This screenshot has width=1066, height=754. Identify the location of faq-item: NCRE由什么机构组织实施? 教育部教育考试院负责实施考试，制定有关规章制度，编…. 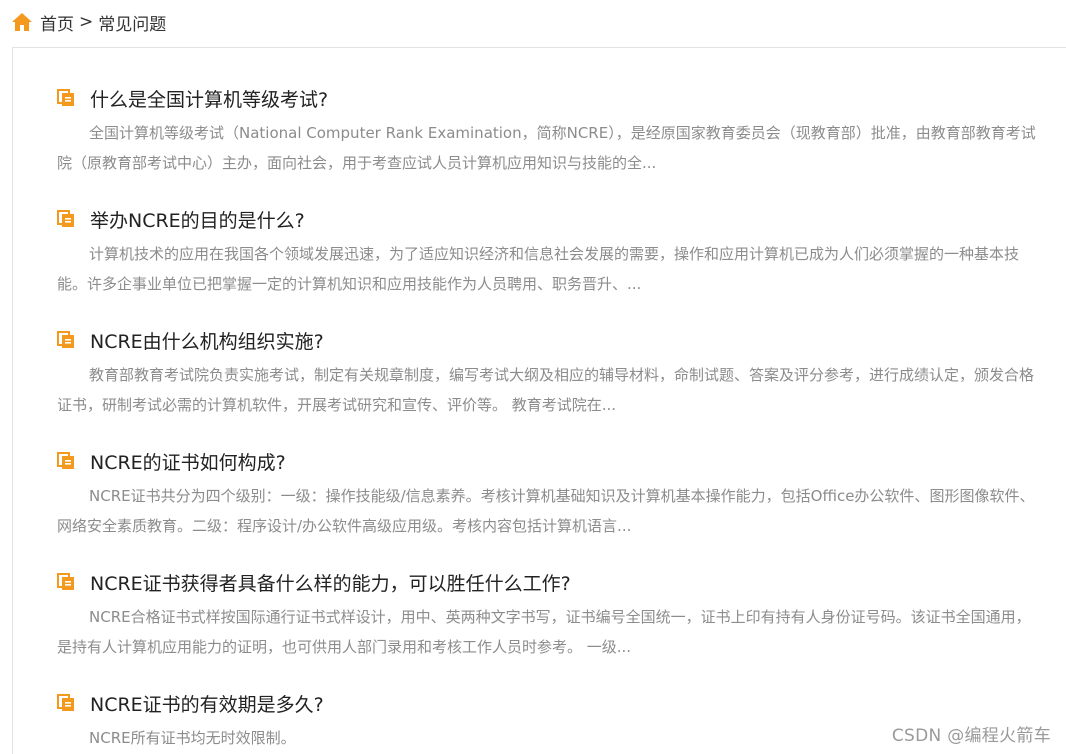
(547, 373).